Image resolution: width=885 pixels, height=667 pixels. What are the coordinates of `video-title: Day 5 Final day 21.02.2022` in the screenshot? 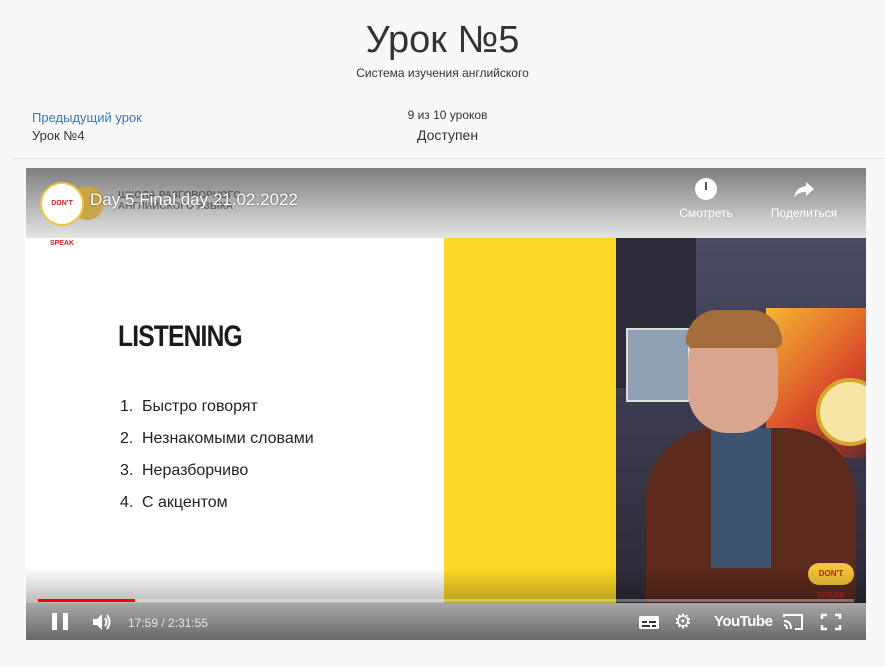 It's located at (194, 200).